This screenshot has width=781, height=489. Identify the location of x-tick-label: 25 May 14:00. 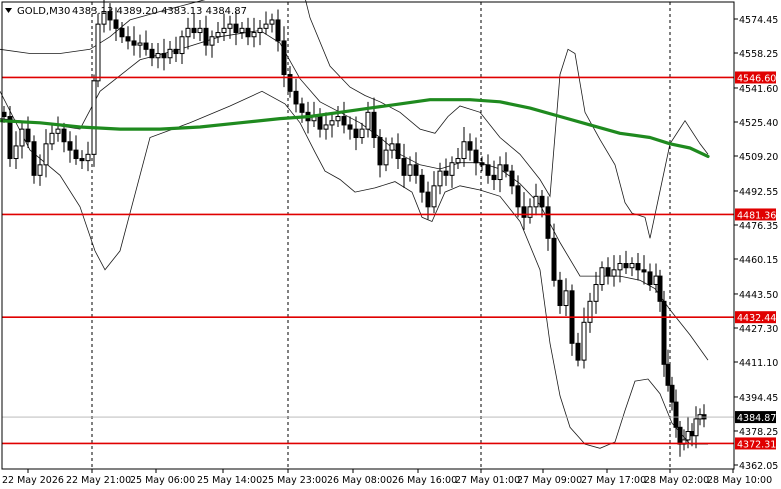
(229, 480).